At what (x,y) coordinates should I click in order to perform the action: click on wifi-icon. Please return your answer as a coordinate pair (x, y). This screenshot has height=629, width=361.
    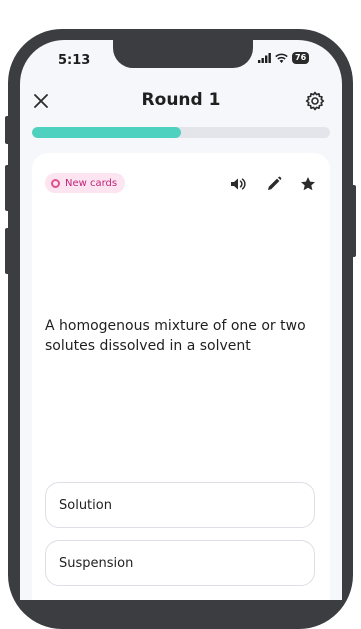
    Looking at the image, I should click on (281, 58).